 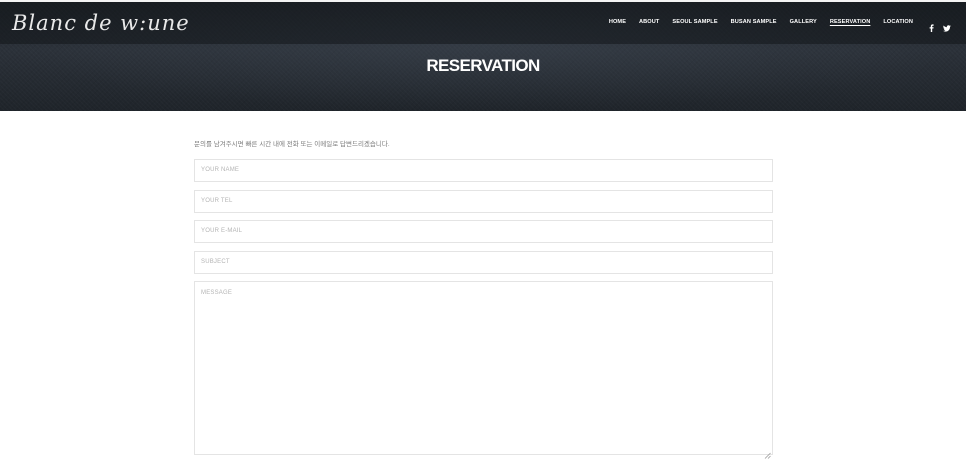 I want to click on page-title: RESERVATION, so click(x=483, y=65).